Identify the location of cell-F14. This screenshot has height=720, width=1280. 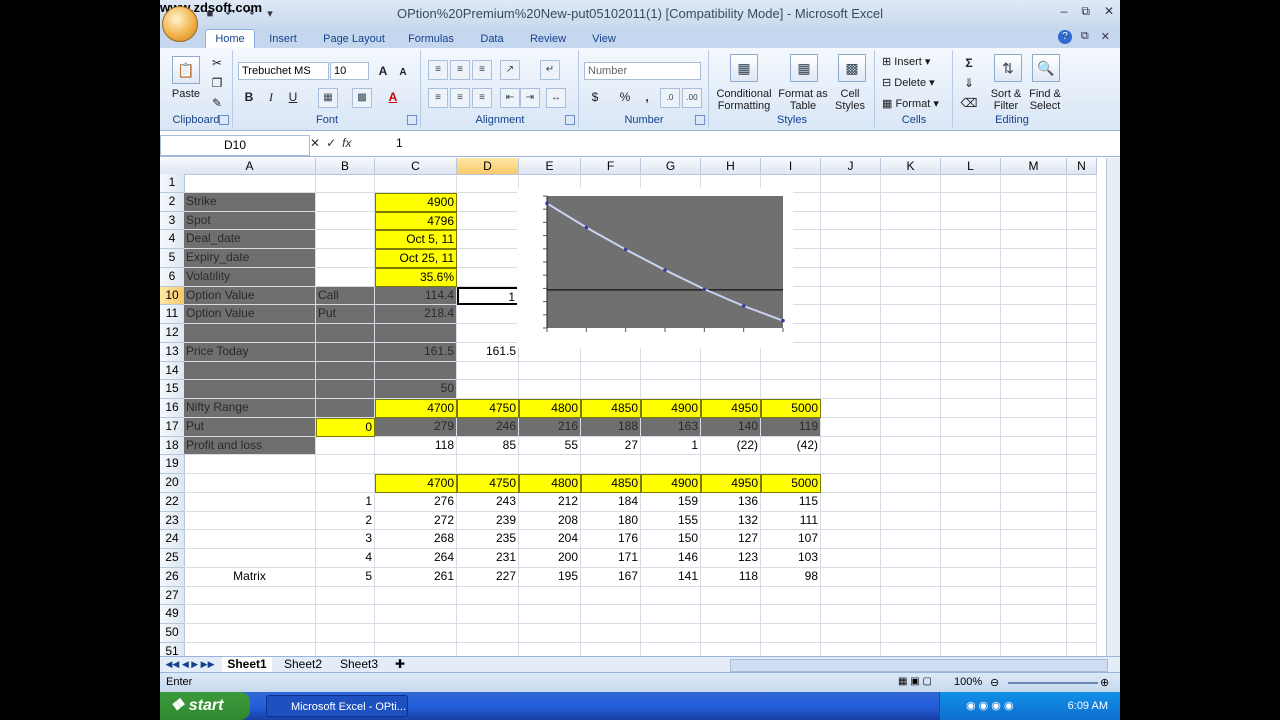
(611, 371).